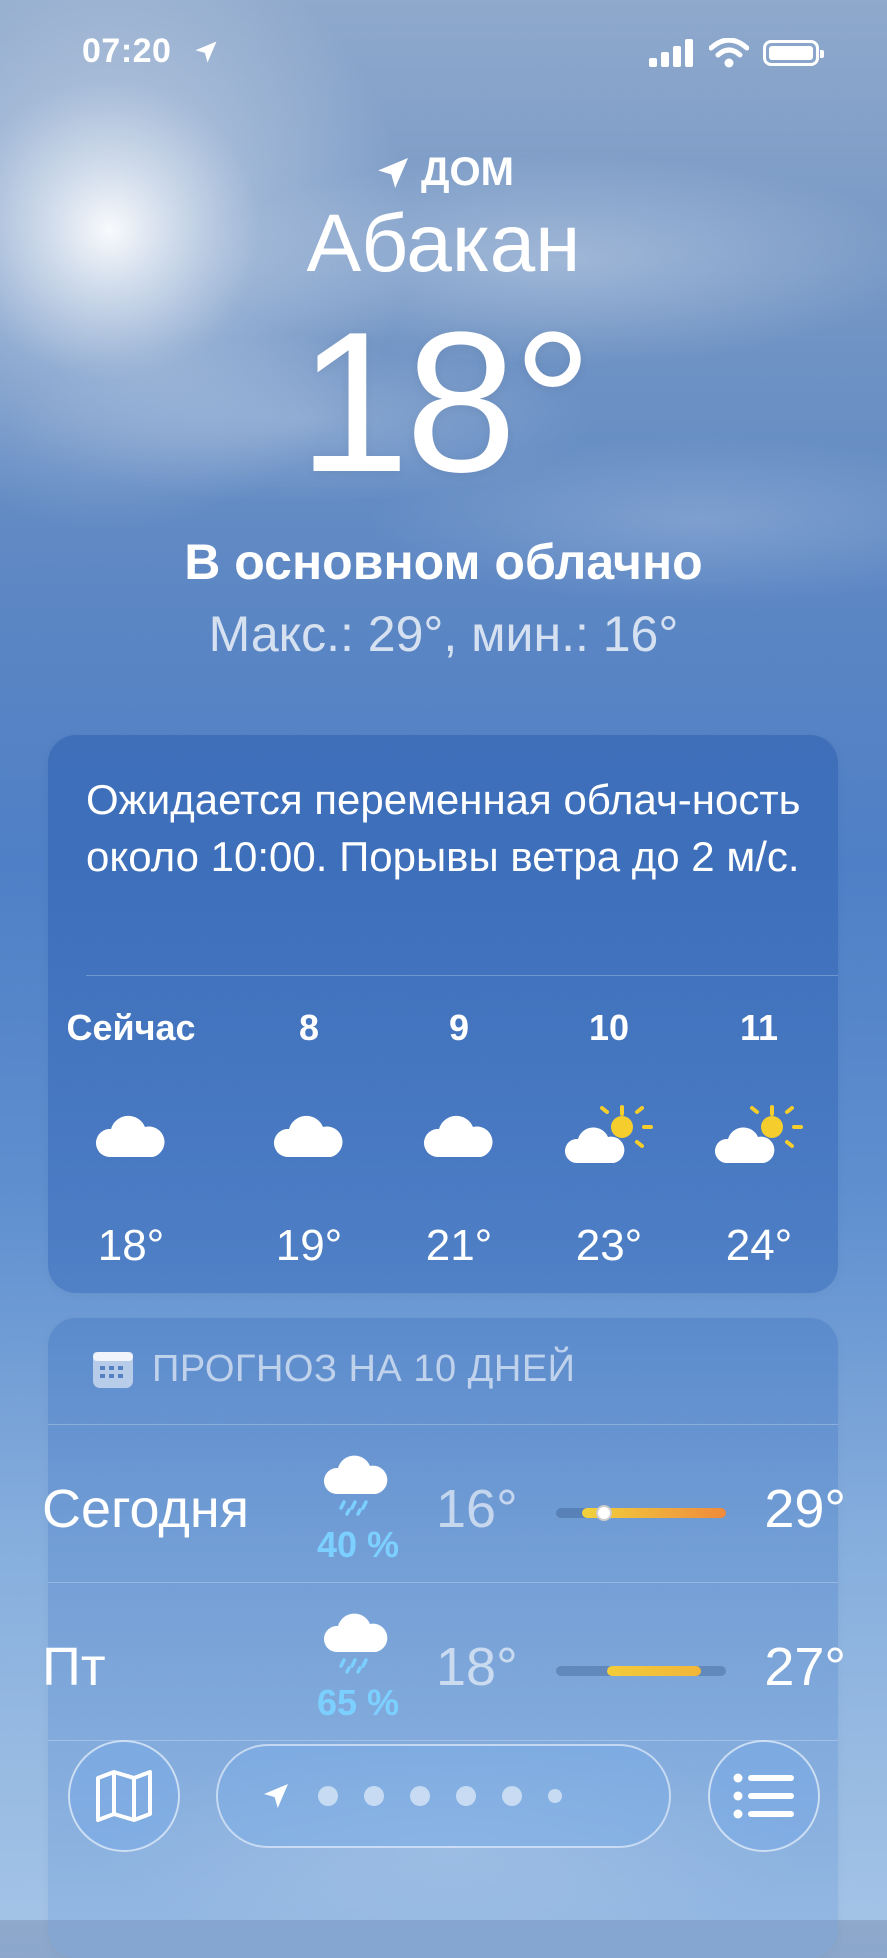  What do you see at coordinates (309, 1027) in the screenshot?
I see `hour-label: 8` at bounding box center [309, 1027].